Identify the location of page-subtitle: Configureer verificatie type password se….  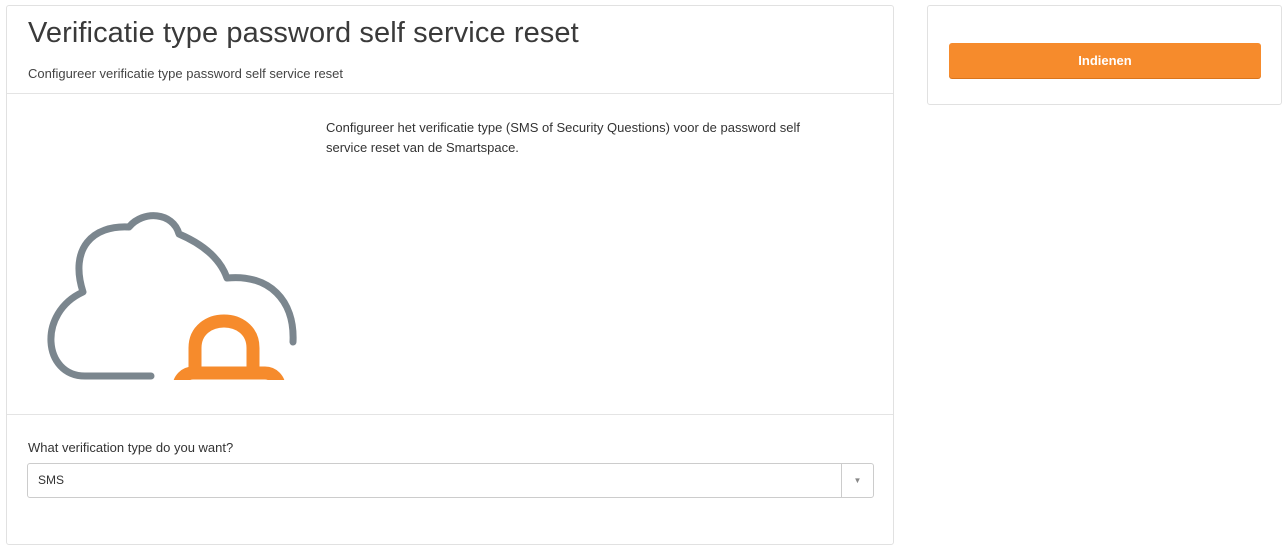
(186, 73).